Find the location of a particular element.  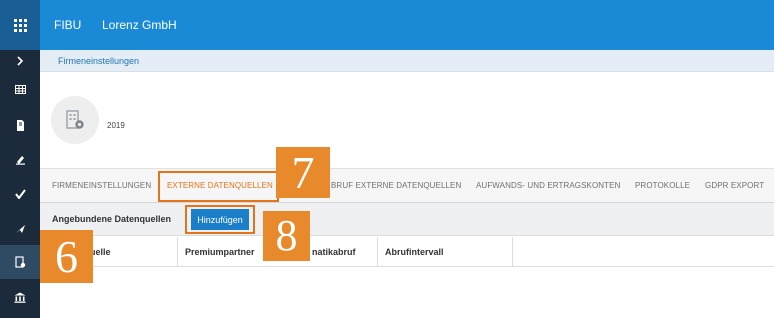

breadcrumb-link: Firmeneinstellungen is located at coordinates (98, 61).